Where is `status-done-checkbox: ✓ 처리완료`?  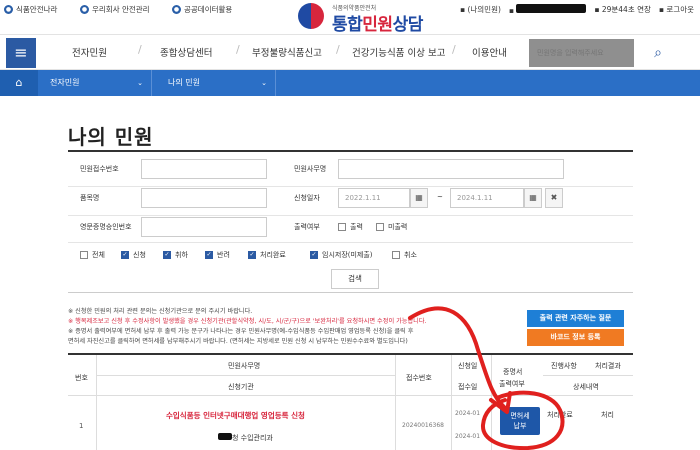
status-done-checkbox: ✓ 처리완료 is located at coordinates (267, 255).